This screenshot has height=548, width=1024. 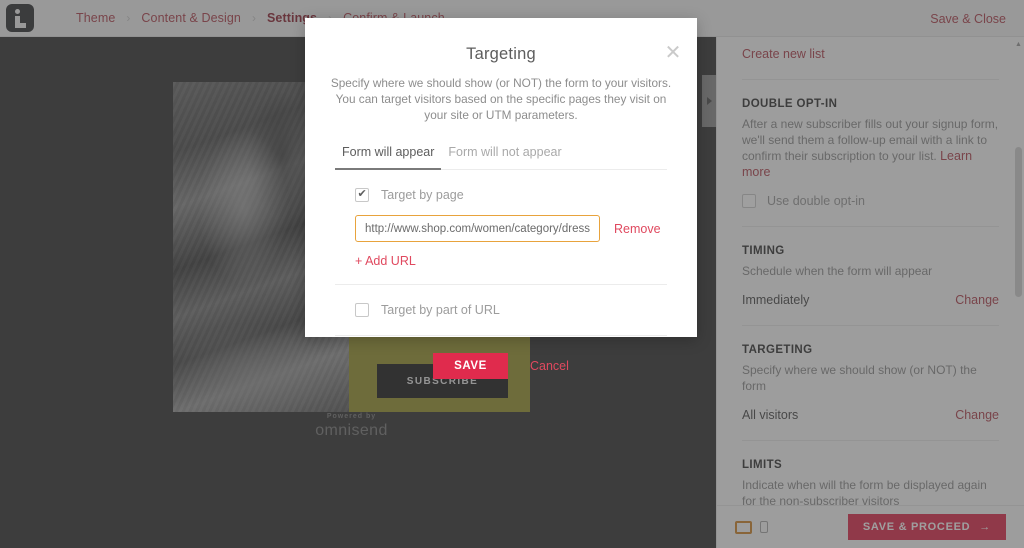 What do you see at coordinates (501, 186) in the screenshot?
I see `target-by-page-row: Target by page` at bounding box center [501, 186].